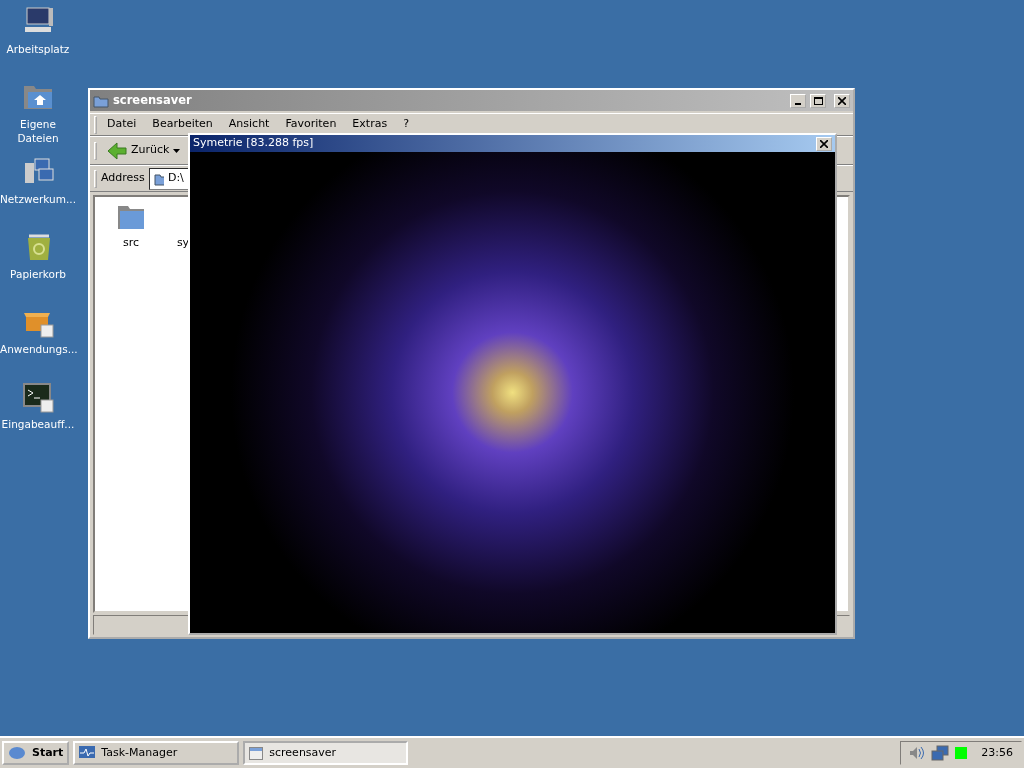 The width and height of the screenshot is (1024, 768). Describe the element at coordinates (311, 124) in the screenshot. I see `menu-item: Favoriten` at that location.